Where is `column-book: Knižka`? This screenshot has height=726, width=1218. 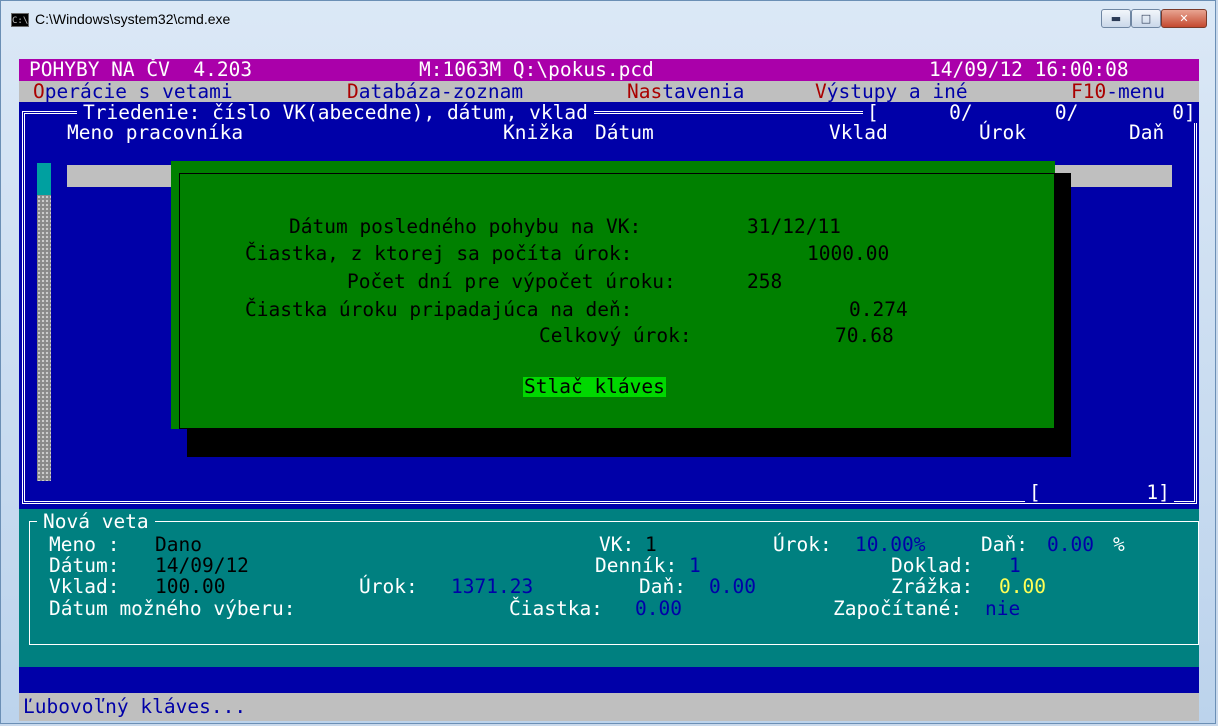 column-book: Knižka is located at coordinates (538, 133).